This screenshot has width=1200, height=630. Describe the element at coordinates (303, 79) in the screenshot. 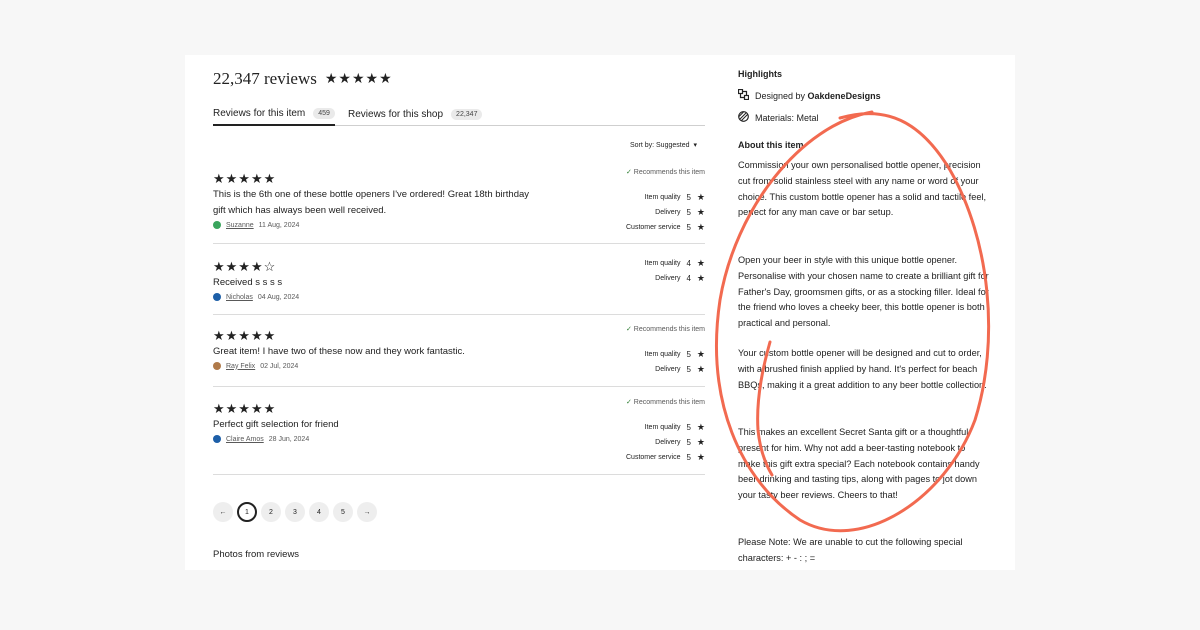

I see `review-count-header: 22,347 reviews ★★★★★` at that location.